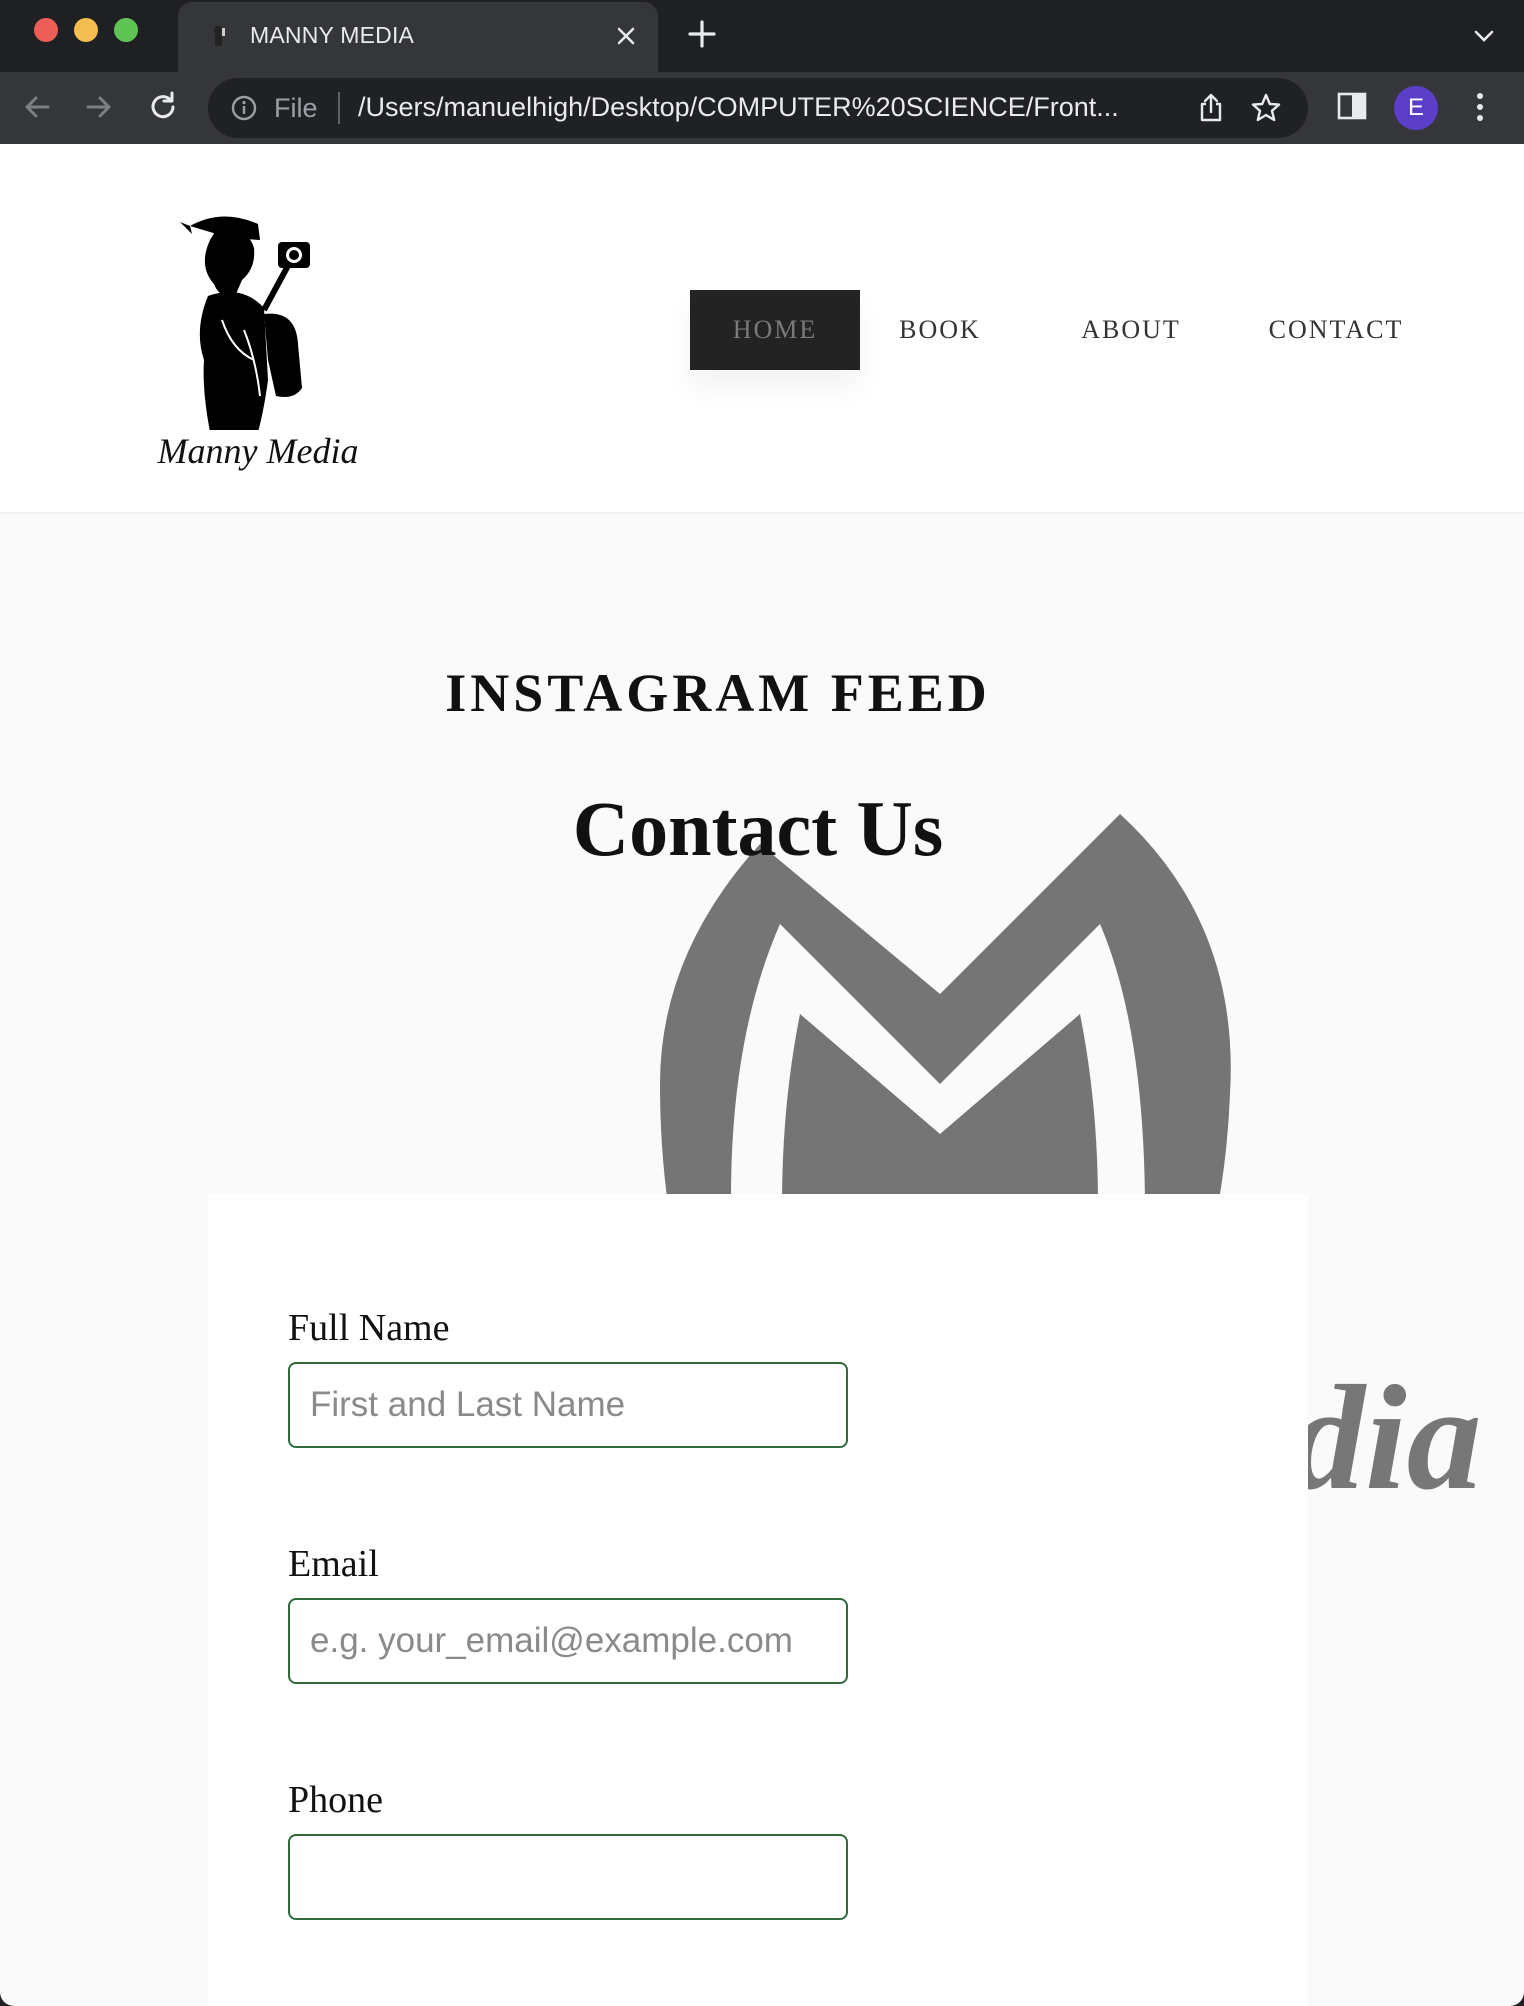 The height and width of the screenshot is (2006, 1524). I want to click on kebab-menu-icon, so click(1480, 107).